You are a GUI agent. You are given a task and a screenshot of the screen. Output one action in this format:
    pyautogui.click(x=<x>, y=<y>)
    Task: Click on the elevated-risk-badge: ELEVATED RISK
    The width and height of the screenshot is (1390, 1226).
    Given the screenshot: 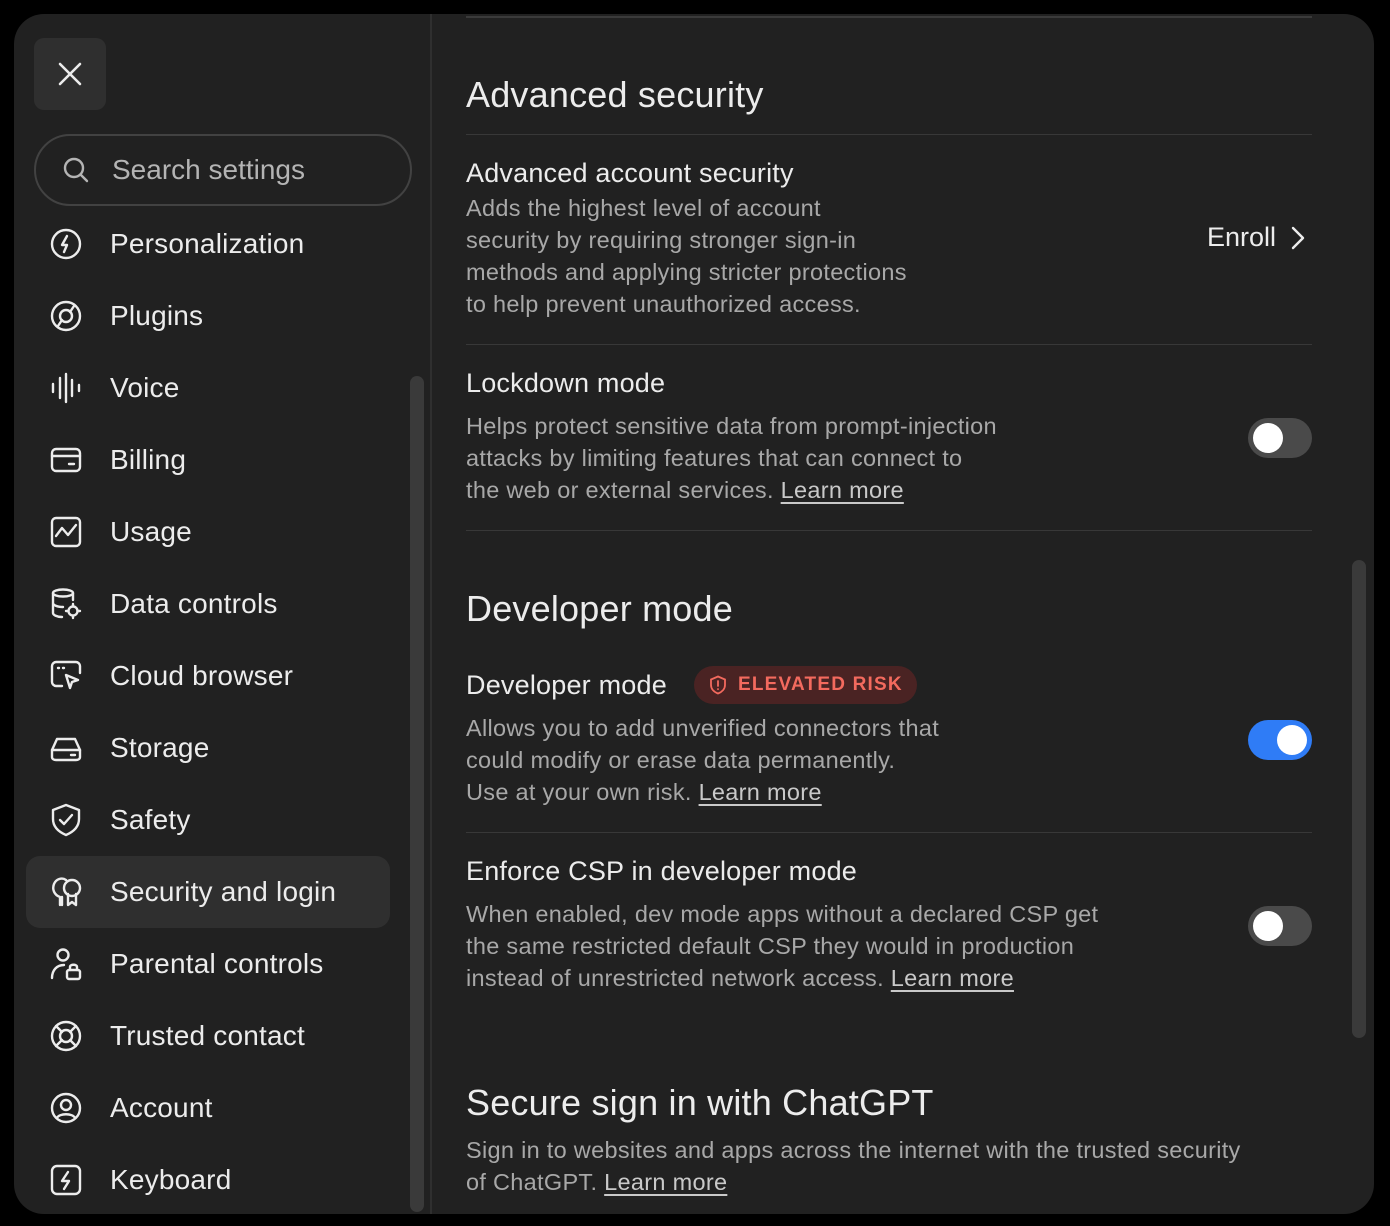 What is the action you would take?
    pyautogui.click(x=805, y=685)
    